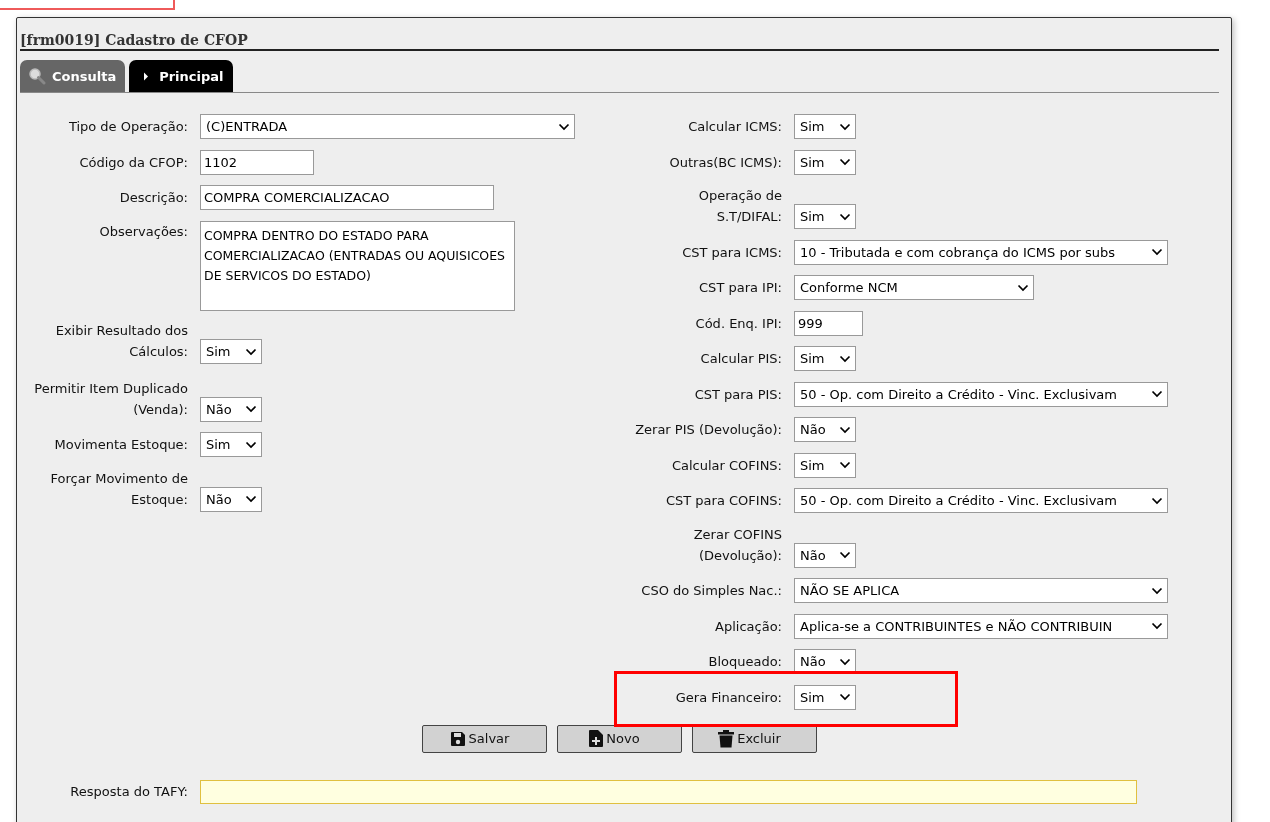  I want to click on field-label: Zerar COFINS (Devolução):, so click(737, 545).